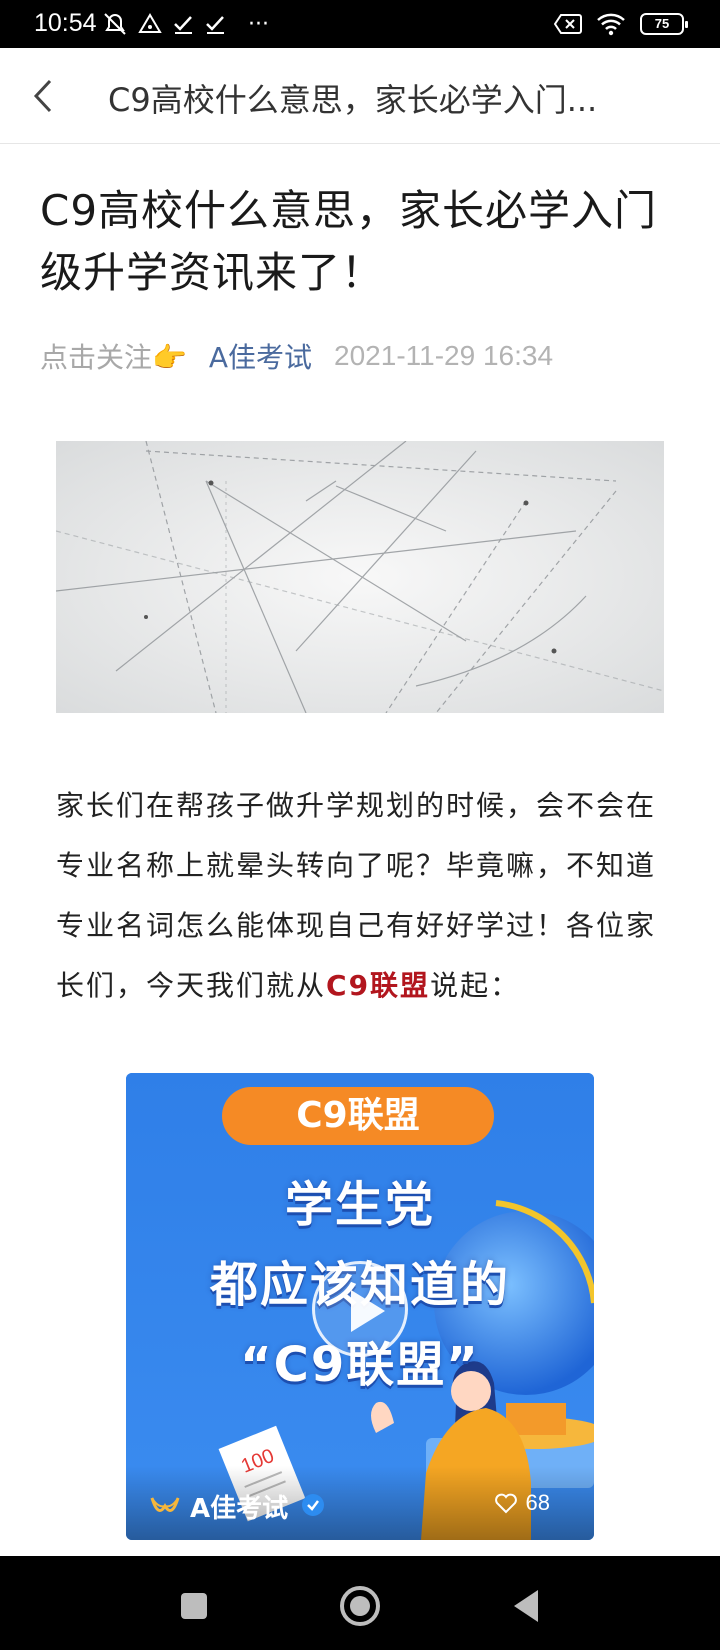 This screenshot has height=1650, width=720. Describe the element at coordinates (258, 24) in the screenshot. I see `more-indicator: ···` at that location.